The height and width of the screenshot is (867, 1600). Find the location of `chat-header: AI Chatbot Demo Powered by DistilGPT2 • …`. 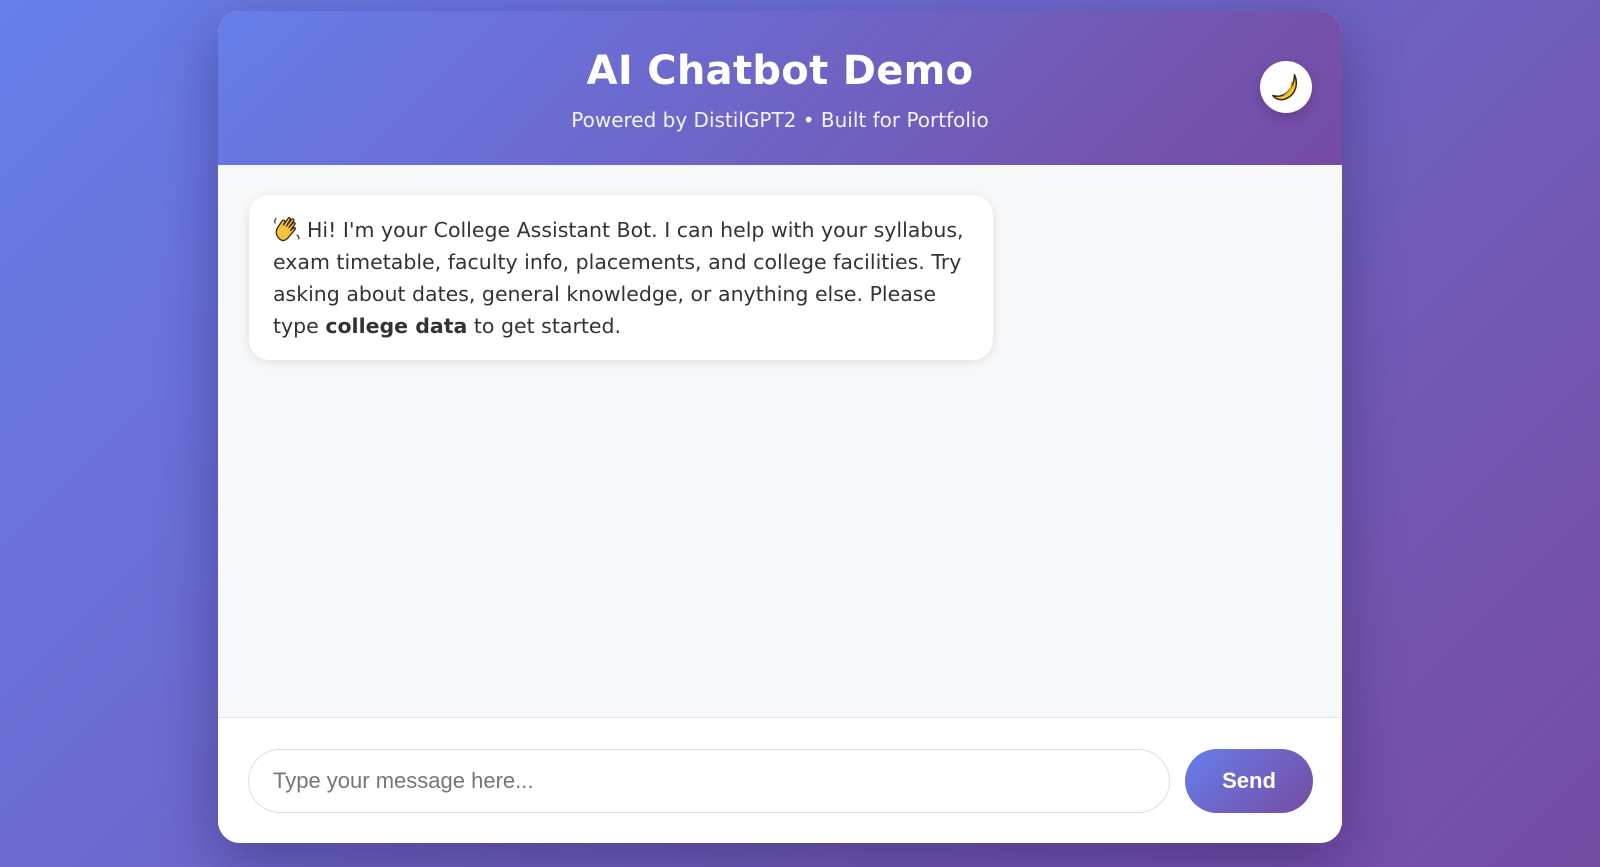

chat-header: AI Chatbot Demo Powered by DistilGPT2 • … is located at coordinates (780, 88).